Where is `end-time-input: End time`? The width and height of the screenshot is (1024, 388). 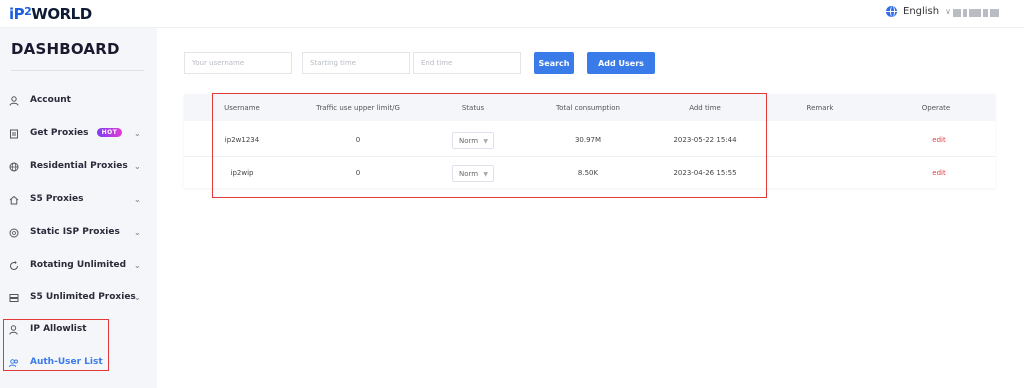
end-time-input: End time is located at coordinates (467, 63).